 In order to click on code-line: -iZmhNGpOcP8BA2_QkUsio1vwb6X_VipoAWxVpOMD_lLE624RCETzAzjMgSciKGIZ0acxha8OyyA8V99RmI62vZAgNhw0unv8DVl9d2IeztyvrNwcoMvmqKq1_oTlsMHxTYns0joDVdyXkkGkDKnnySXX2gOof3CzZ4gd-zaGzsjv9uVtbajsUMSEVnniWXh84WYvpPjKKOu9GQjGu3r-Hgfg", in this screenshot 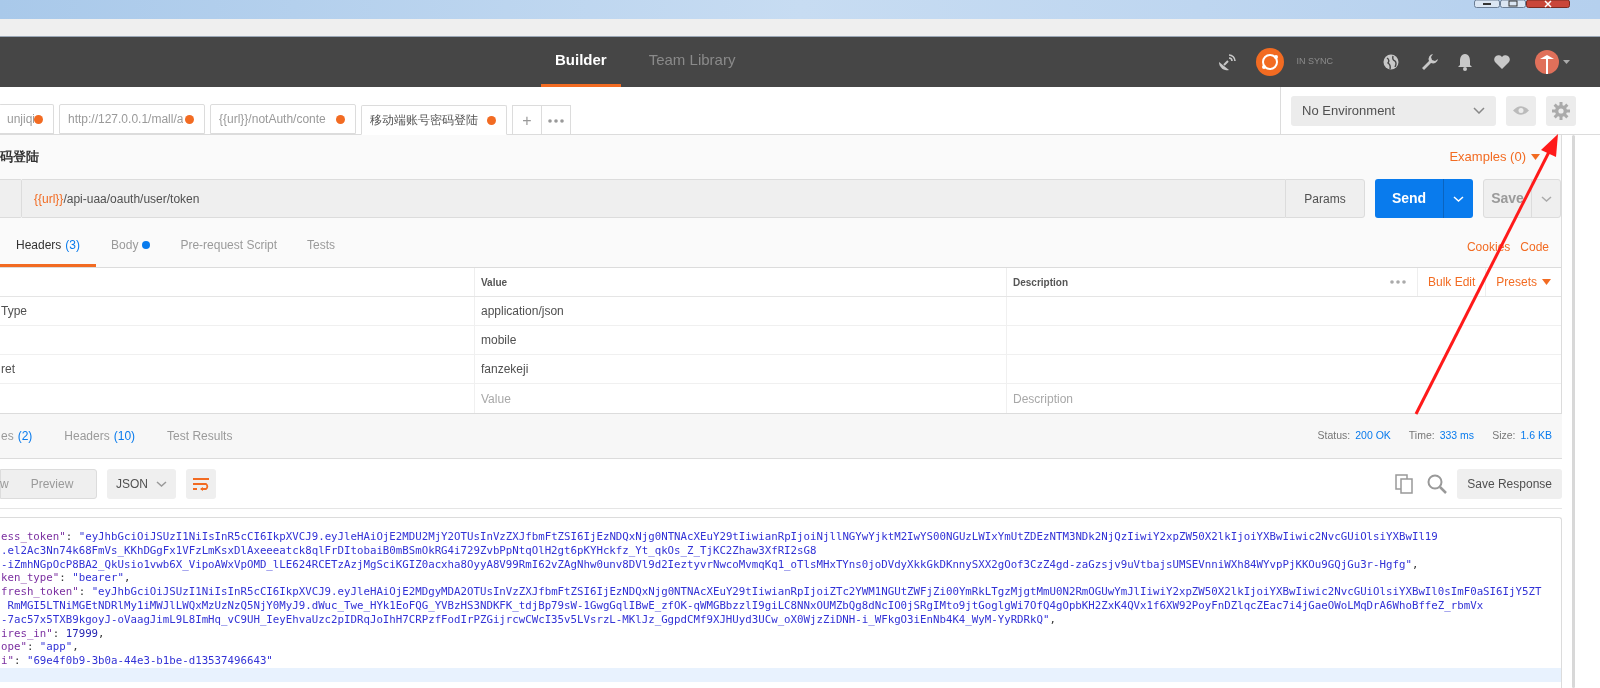, I will do `click(710, 564)`.